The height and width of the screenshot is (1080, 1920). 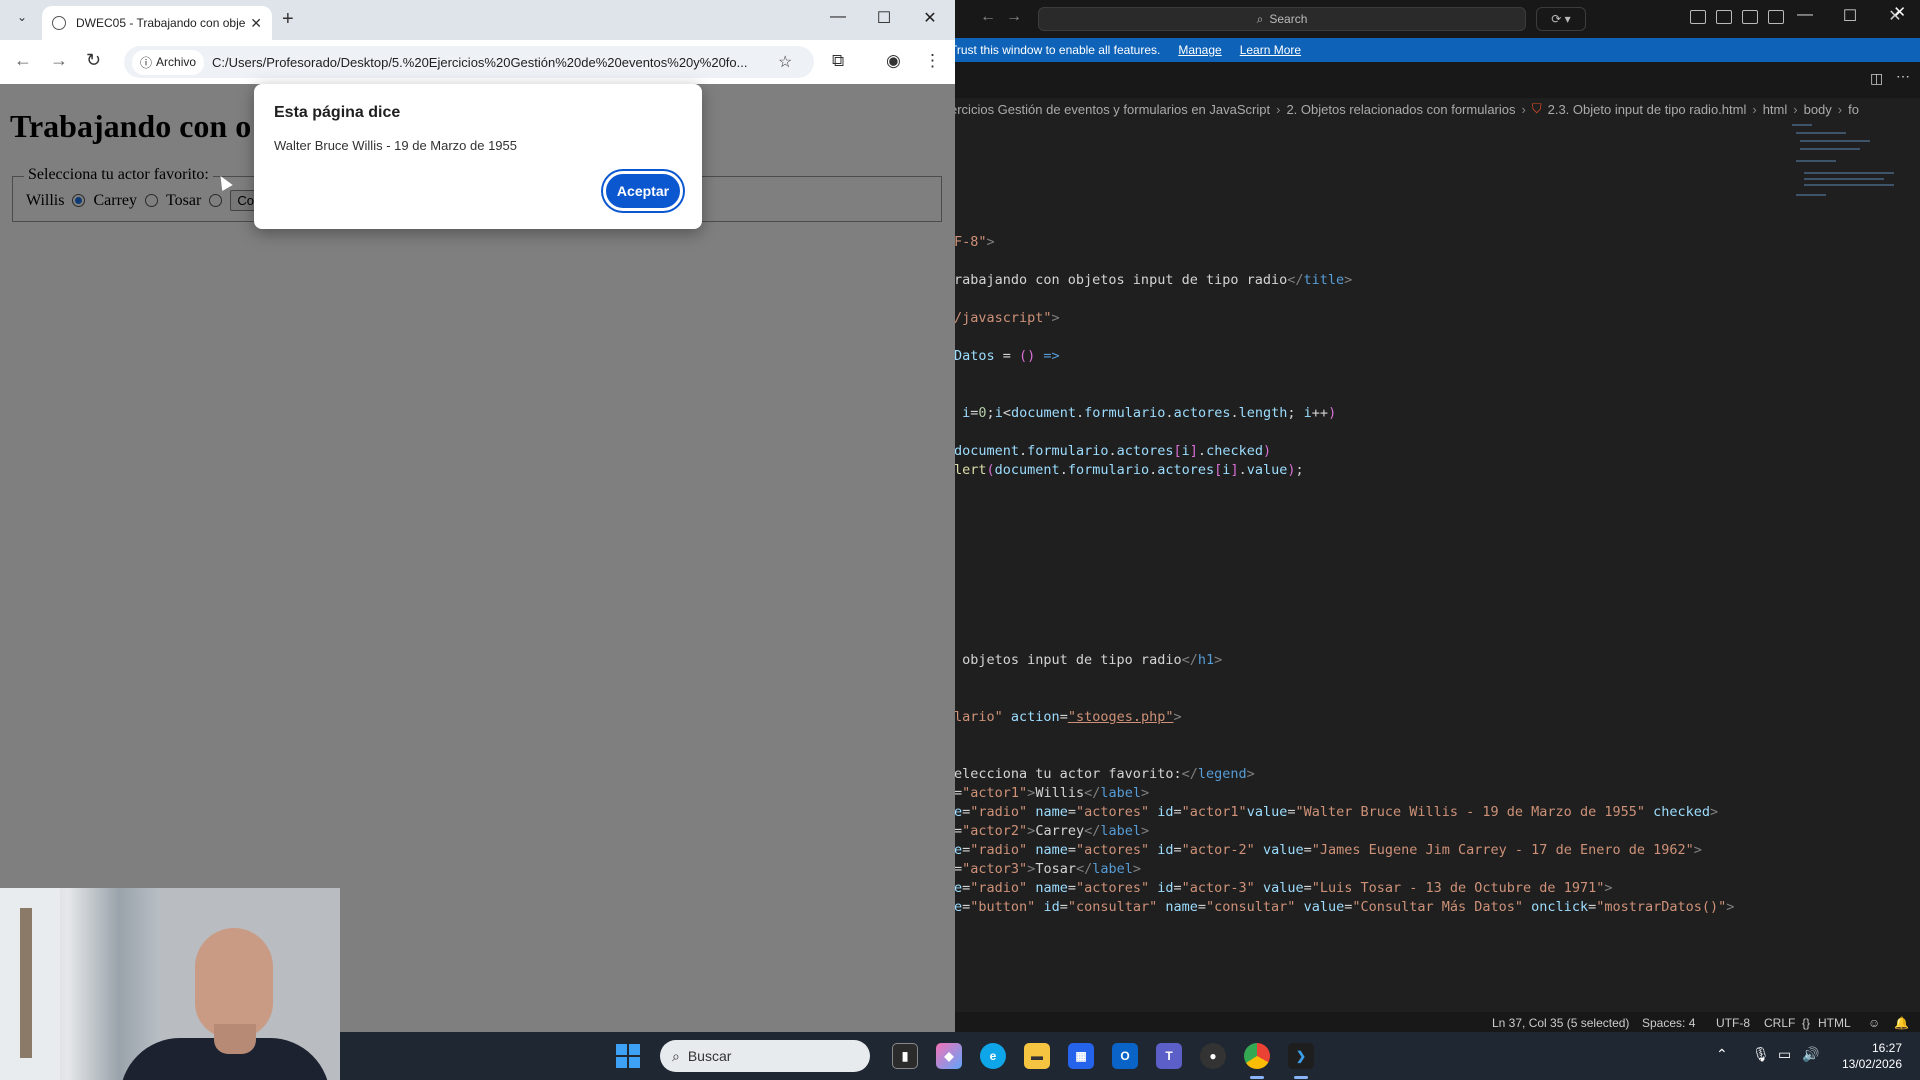 I want to click on toggle-secondary-sidebar-icon, so click(x=1776, y=17).